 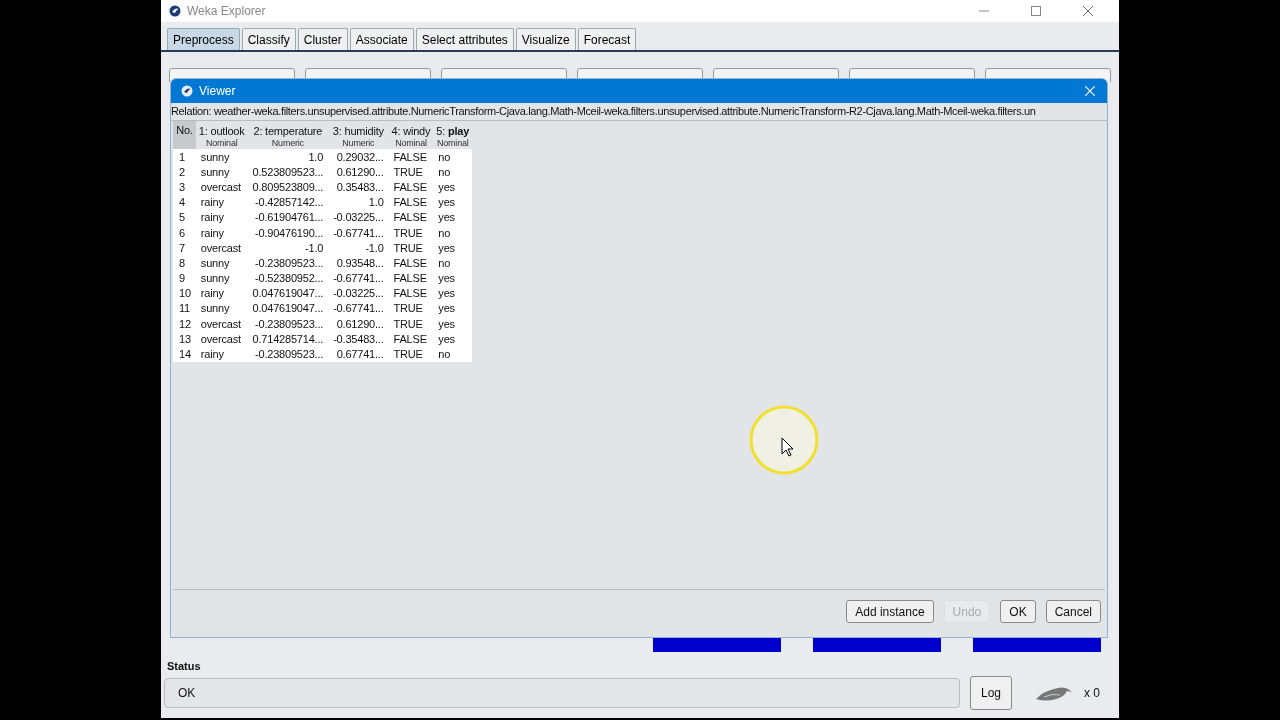 What do you see at coordinates (184, 354) in the screenshot?
I see `row-number: 14` at bounding box center [184, 354].